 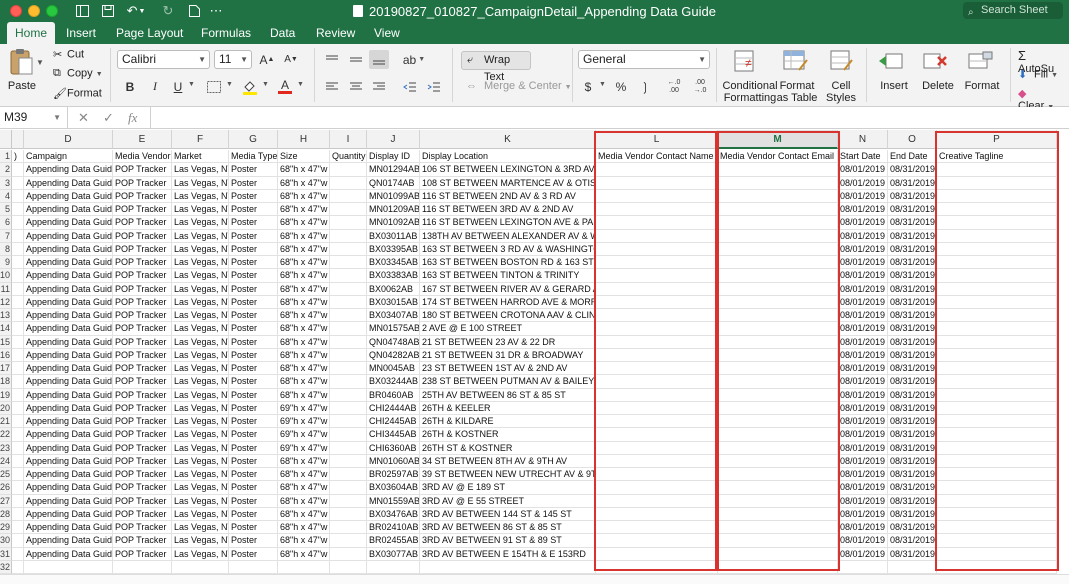 I want to click on column-header-f: F, so click(x=200, y=139).